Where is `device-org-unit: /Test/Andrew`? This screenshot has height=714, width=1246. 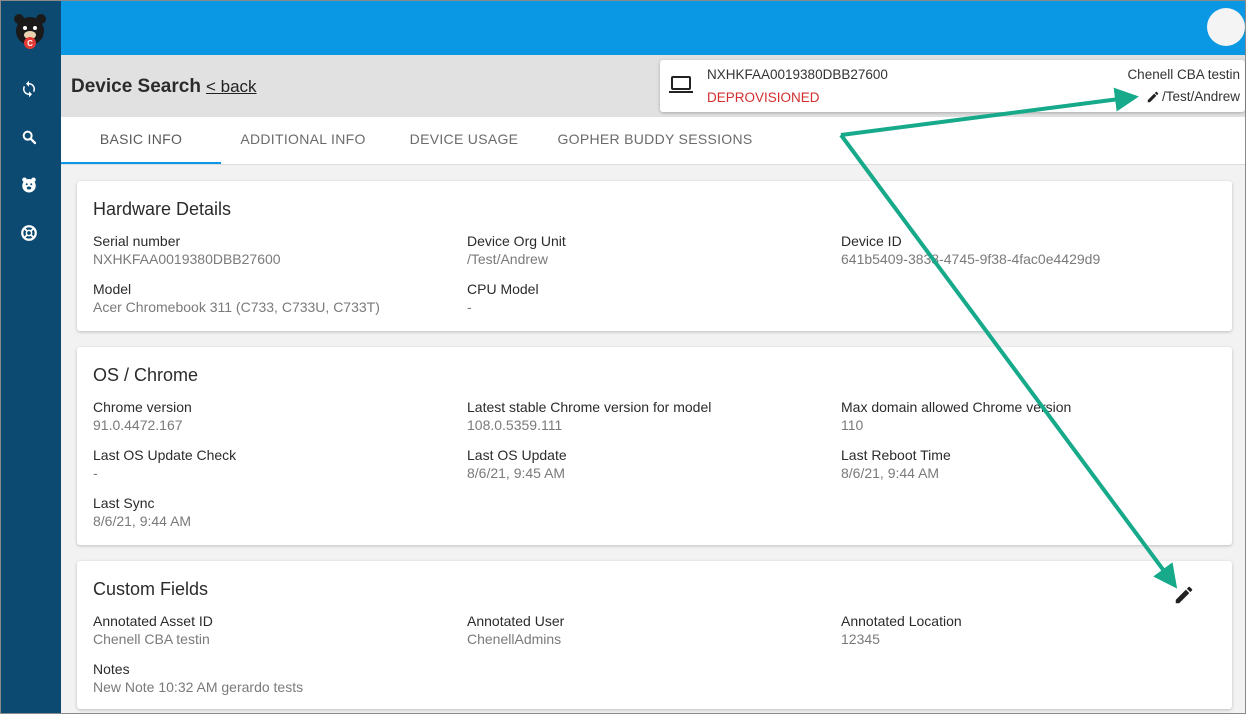 device-org-unit: /Test/Andrew is located at coordinates (1193, 96).